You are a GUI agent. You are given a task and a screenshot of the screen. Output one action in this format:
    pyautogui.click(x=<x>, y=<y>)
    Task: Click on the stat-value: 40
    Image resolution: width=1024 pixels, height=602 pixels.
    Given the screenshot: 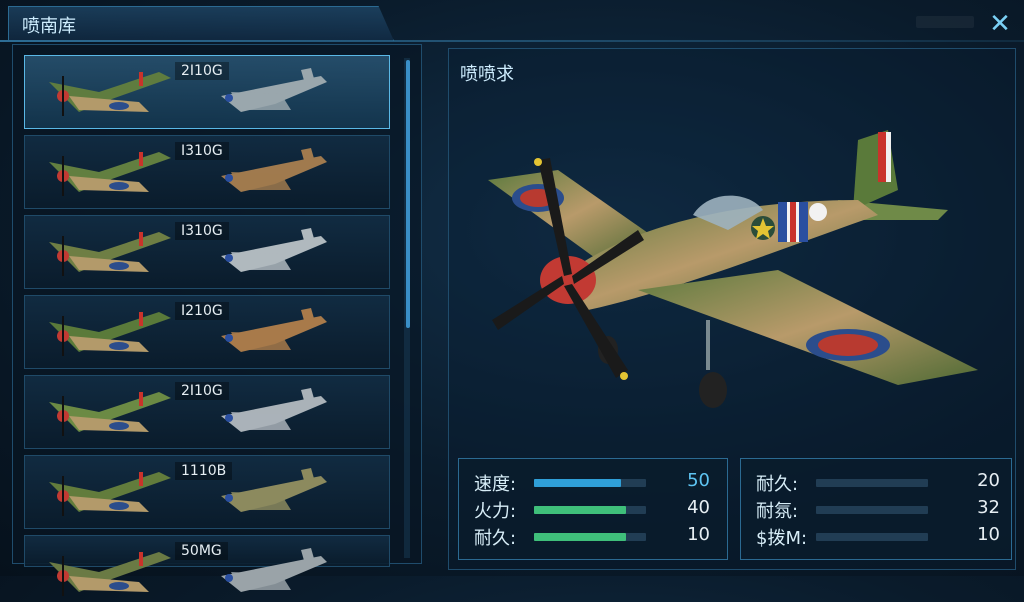 What is the action you would take?
    pyautogui.click(x=698, y=507)
    